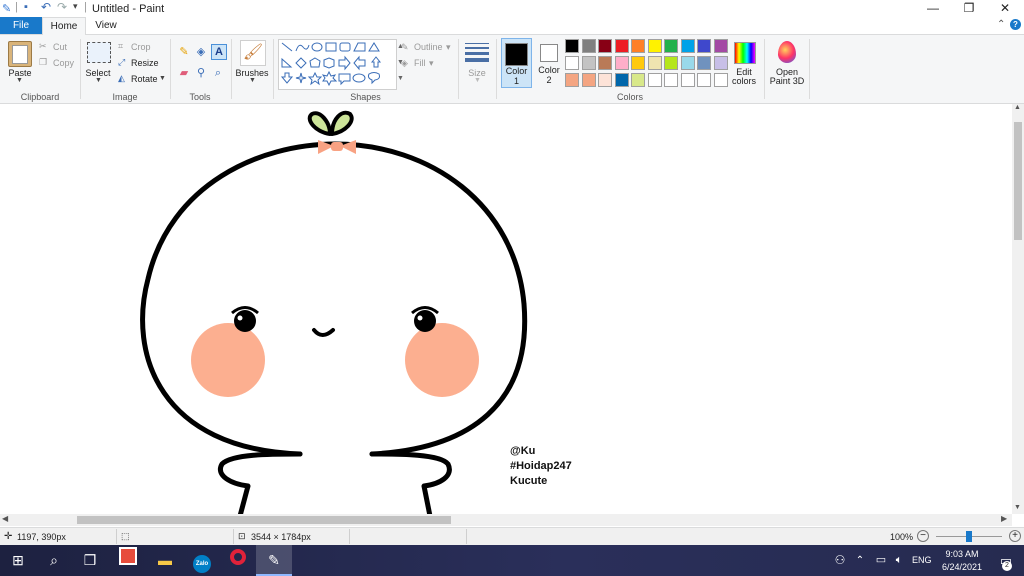 The image size is (1024, 576). Describe the element at coordinates (744, 77) in the screenshot. I see `edit-colors-button: Edit colors` at that location.